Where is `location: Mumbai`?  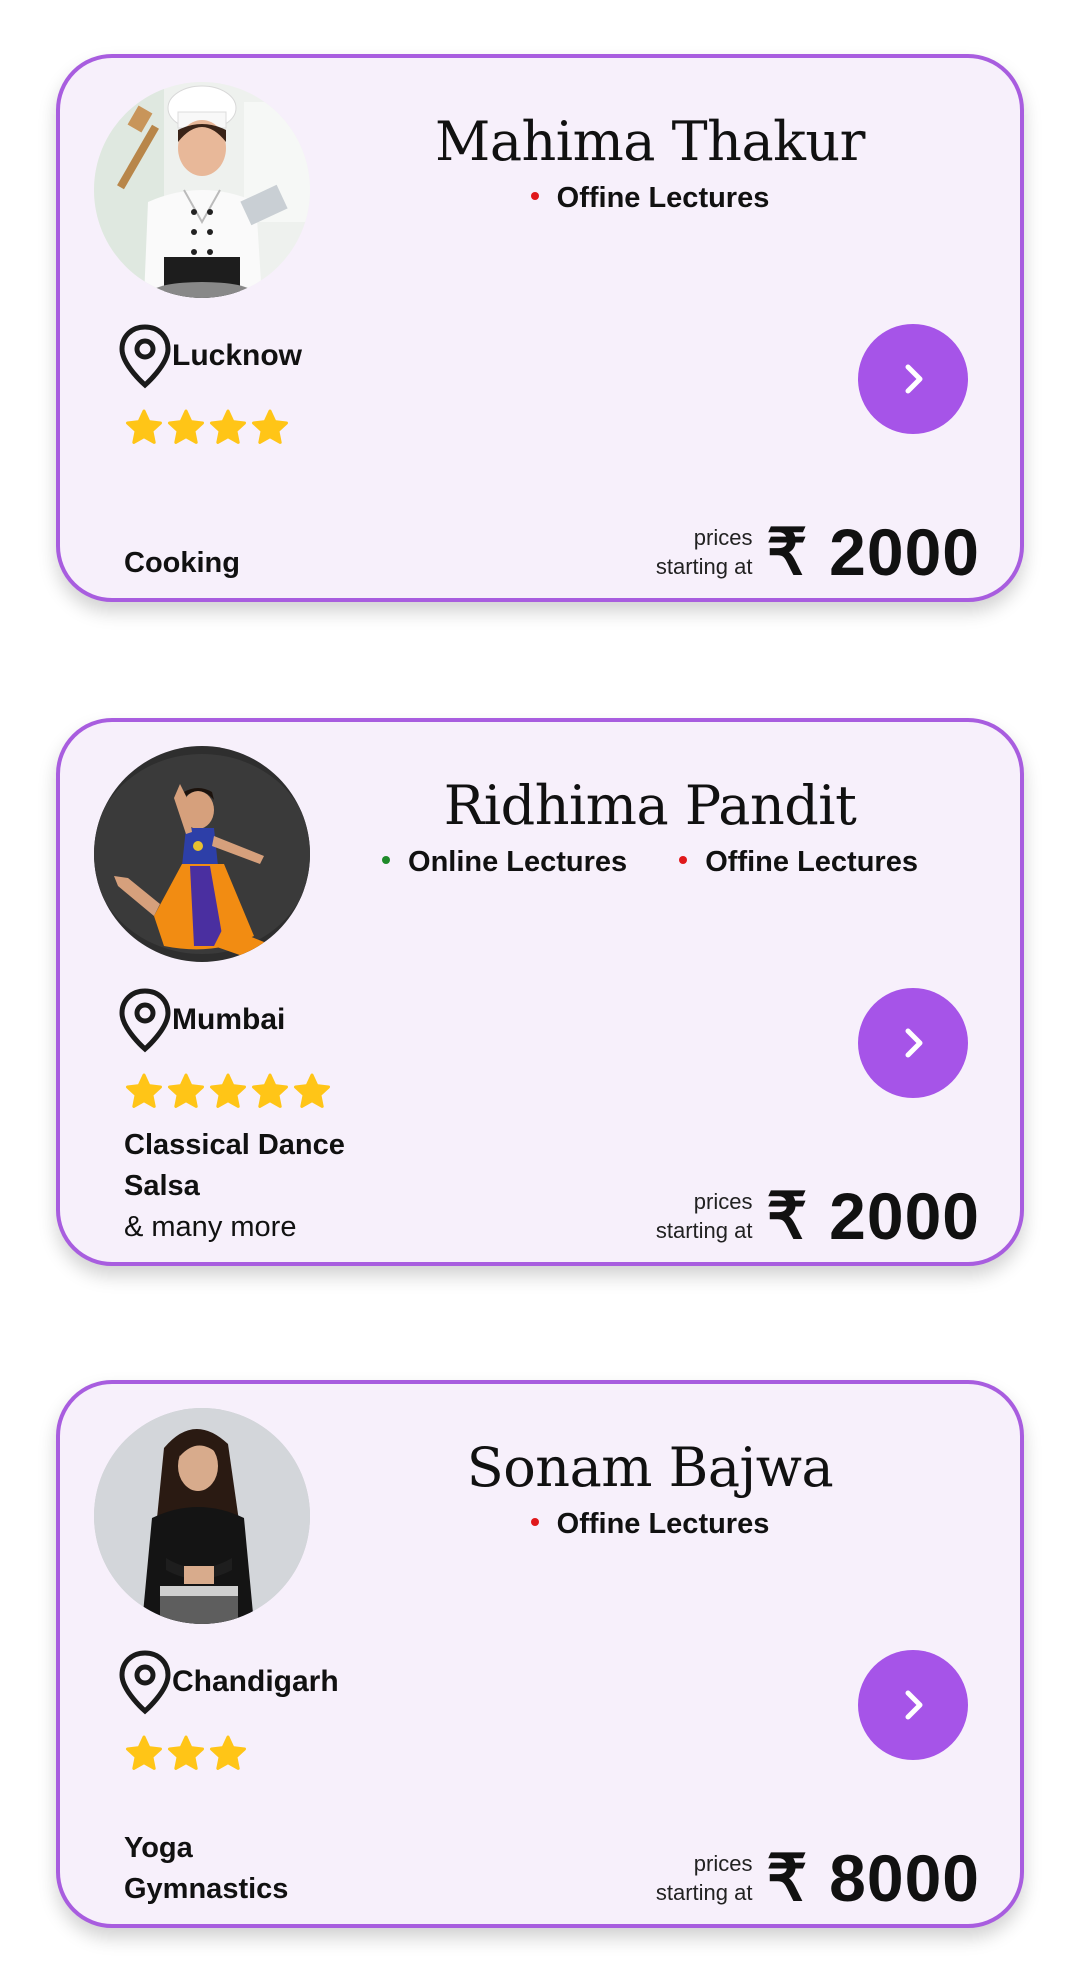
location: Mumbai is located at coordinates (201, 1020).